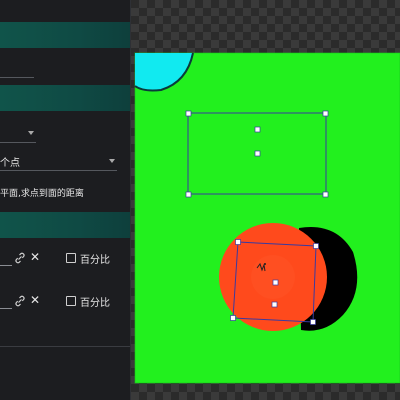  Describe the element at coordinates (10, 163) in the screenshot. I see `dropdown-point-count-value: 个点` at that location.